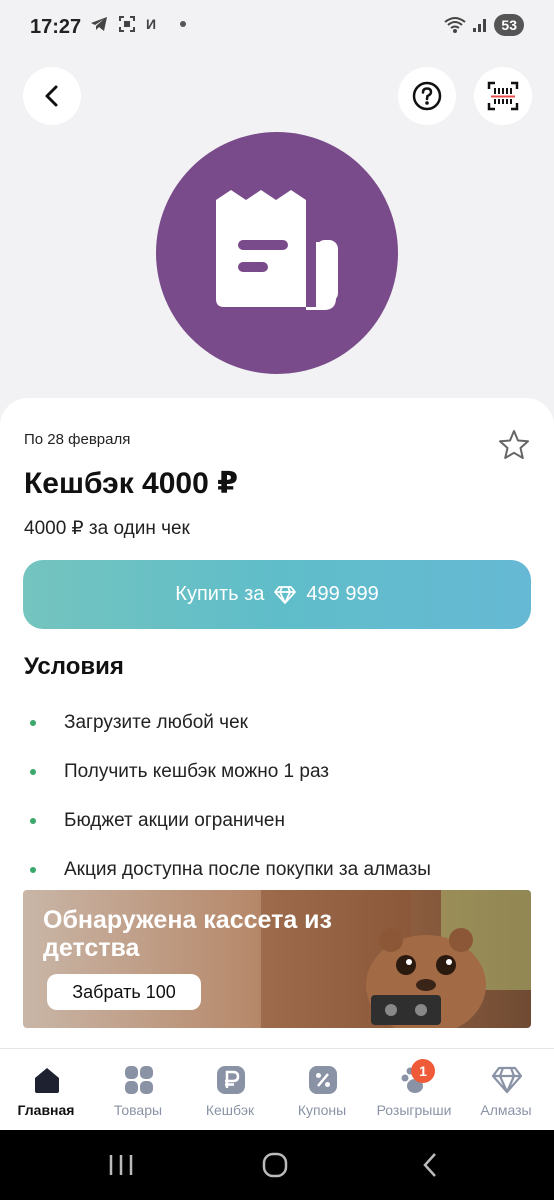  I want to click on barcode-scan-icon, so click(503, 96).